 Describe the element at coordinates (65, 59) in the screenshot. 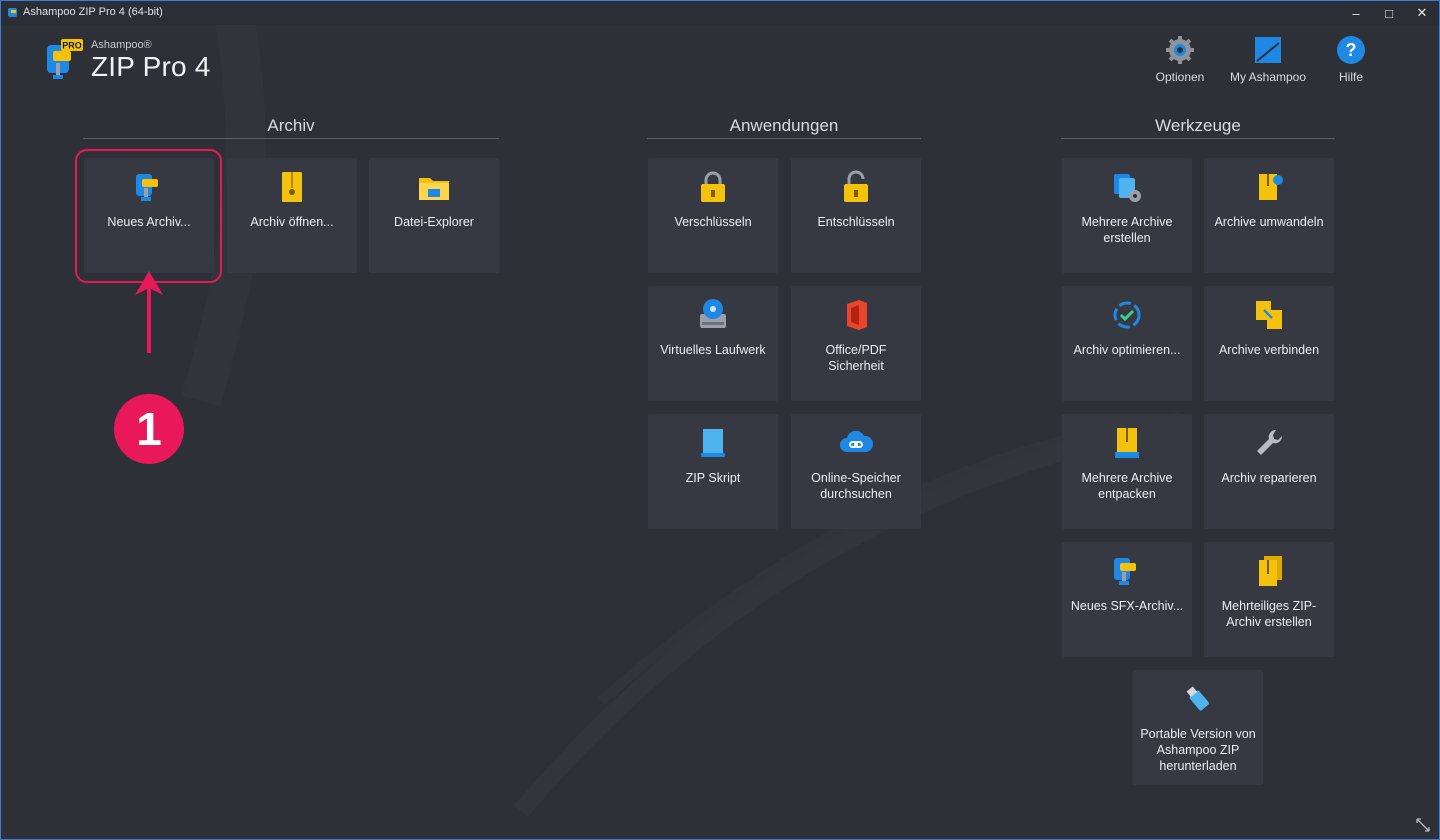

I see `zip-pro-logo-icon: PRO` at that location.